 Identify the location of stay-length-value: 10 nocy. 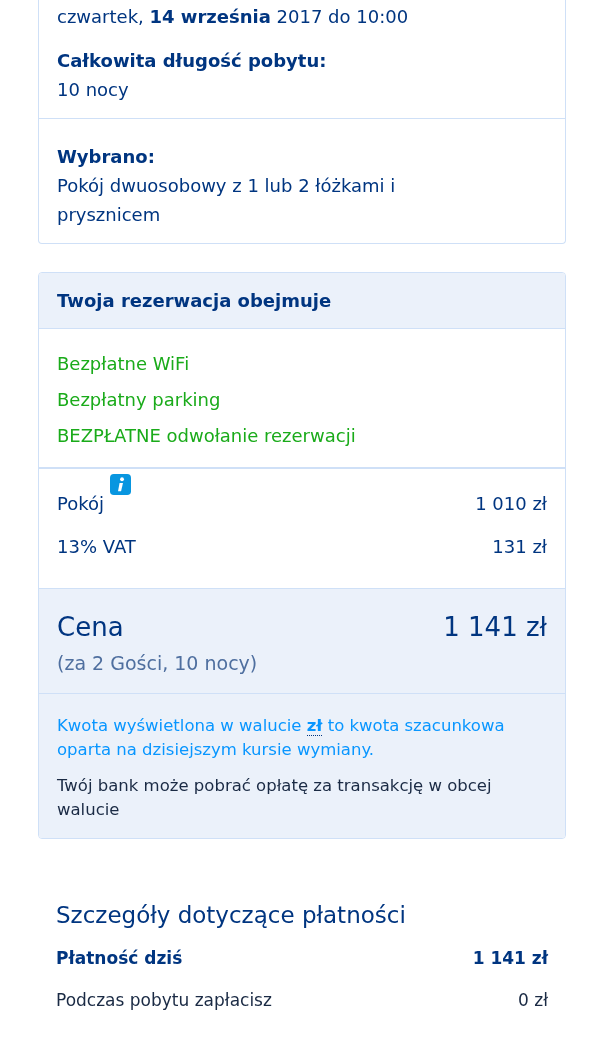
(93, 90).